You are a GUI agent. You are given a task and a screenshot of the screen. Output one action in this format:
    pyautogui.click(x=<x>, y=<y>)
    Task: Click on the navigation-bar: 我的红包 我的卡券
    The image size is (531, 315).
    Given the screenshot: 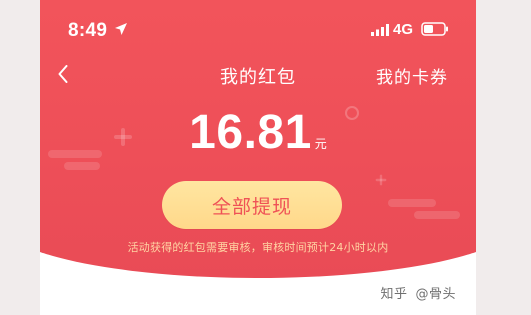 What is the action you would take?
    pyautogui.click(x=258, y=76)
    